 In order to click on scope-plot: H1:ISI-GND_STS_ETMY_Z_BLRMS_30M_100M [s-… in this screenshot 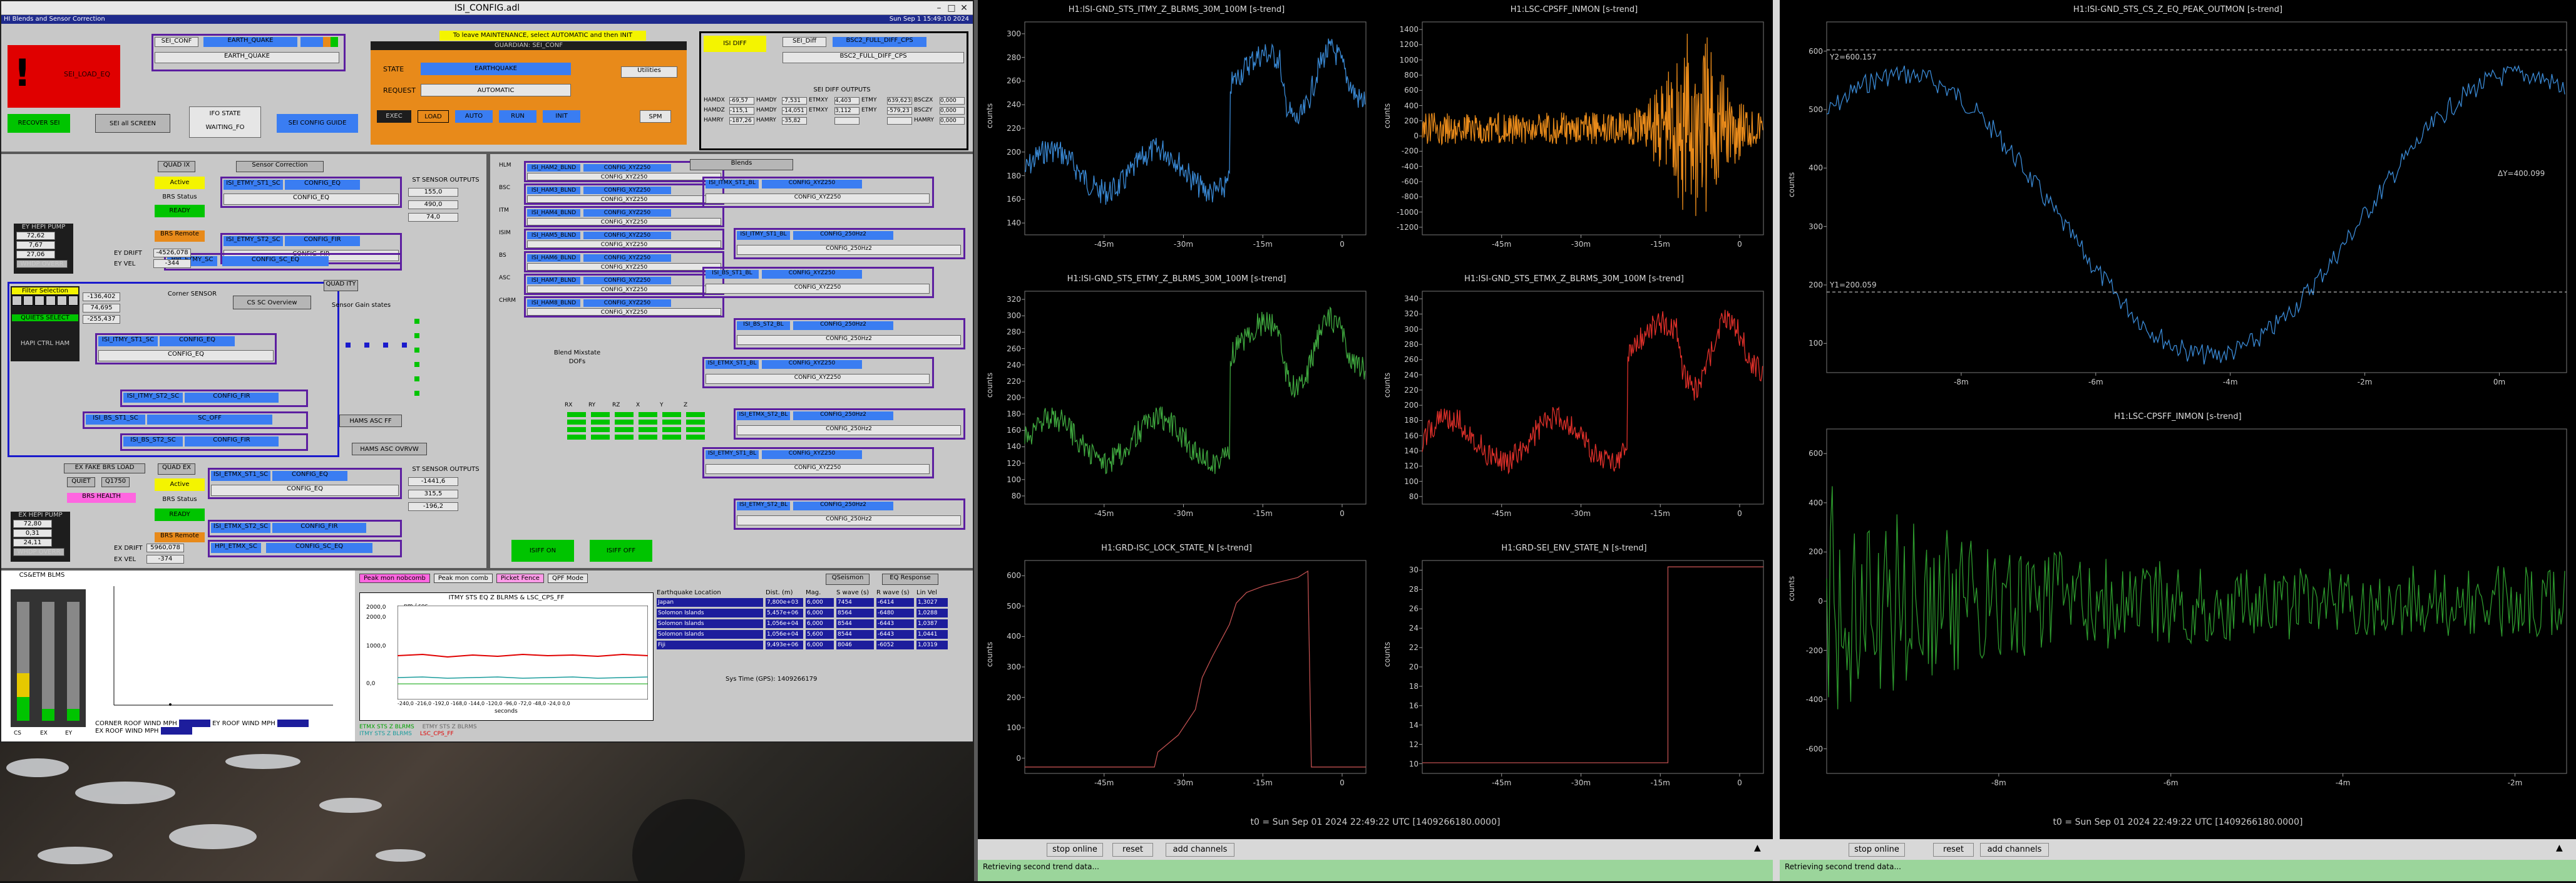, I will do `click(1176, 404)`.